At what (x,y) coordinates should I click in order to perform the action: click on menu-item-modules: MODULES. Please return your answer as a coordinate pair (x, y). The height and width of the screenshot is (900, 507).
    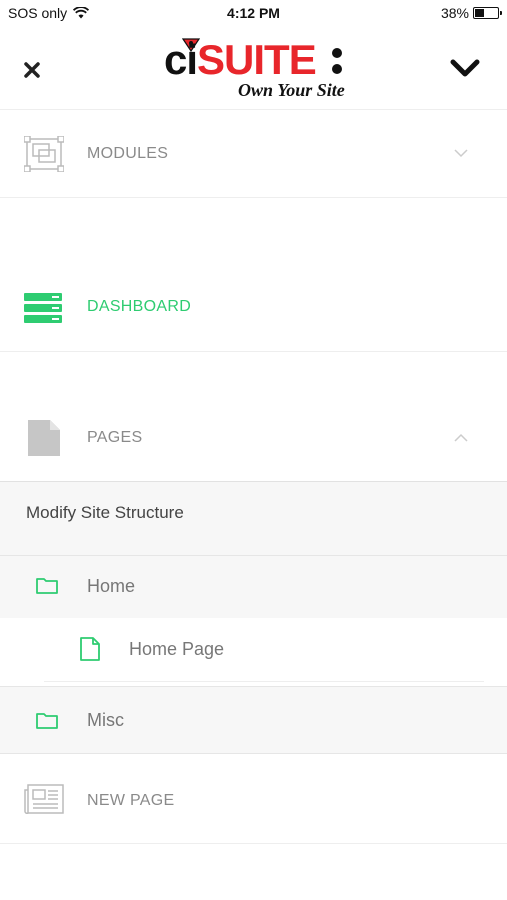
    Looking at the image, I should click on (253, 154).